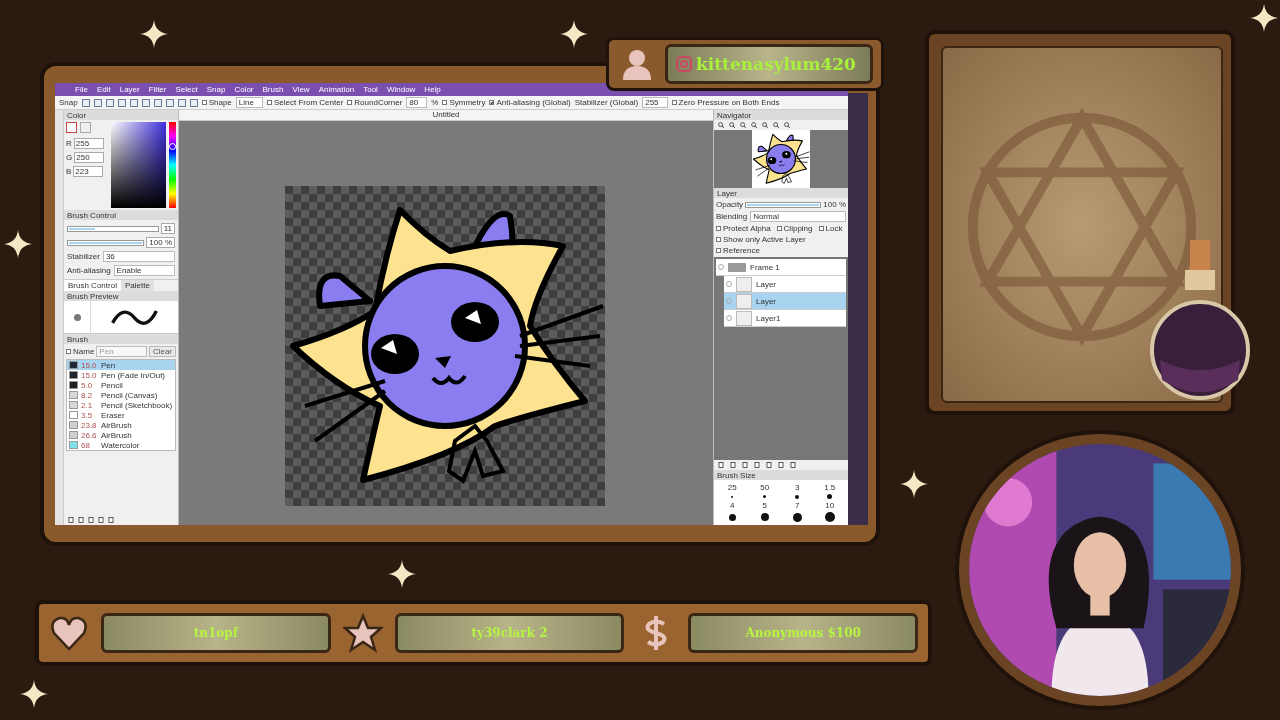  I want to click on brush-size: 26.6, so click(89, 435).